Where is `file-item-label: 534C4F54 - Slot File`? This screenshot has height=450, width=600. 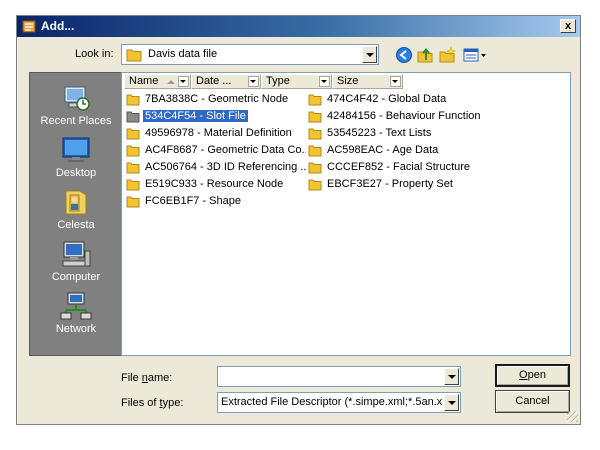 file-item-label: 534C4F54 - Slot File is located at coordinates (195, 116).